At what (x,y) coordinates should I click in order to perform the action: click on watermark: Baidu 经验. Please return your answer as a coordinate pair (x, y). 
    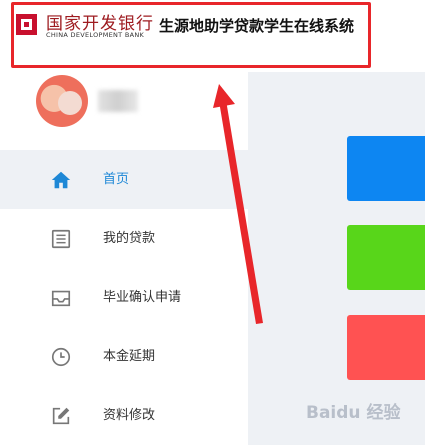
    Looking at the image, I should click on (353, 413).